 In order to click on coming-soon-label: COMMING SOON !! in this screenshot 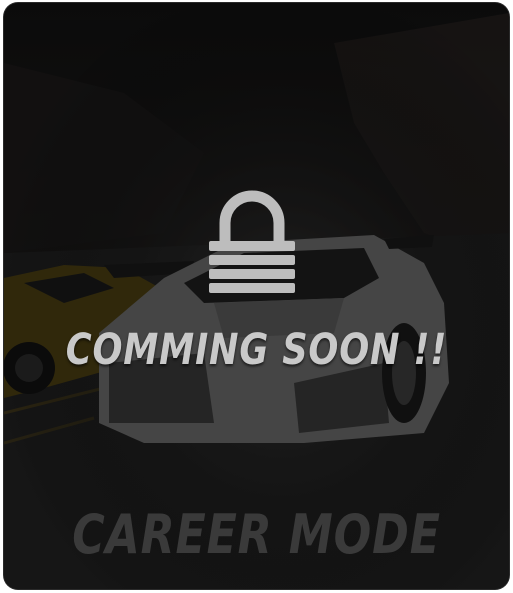, I will do `click(256, 350)`.